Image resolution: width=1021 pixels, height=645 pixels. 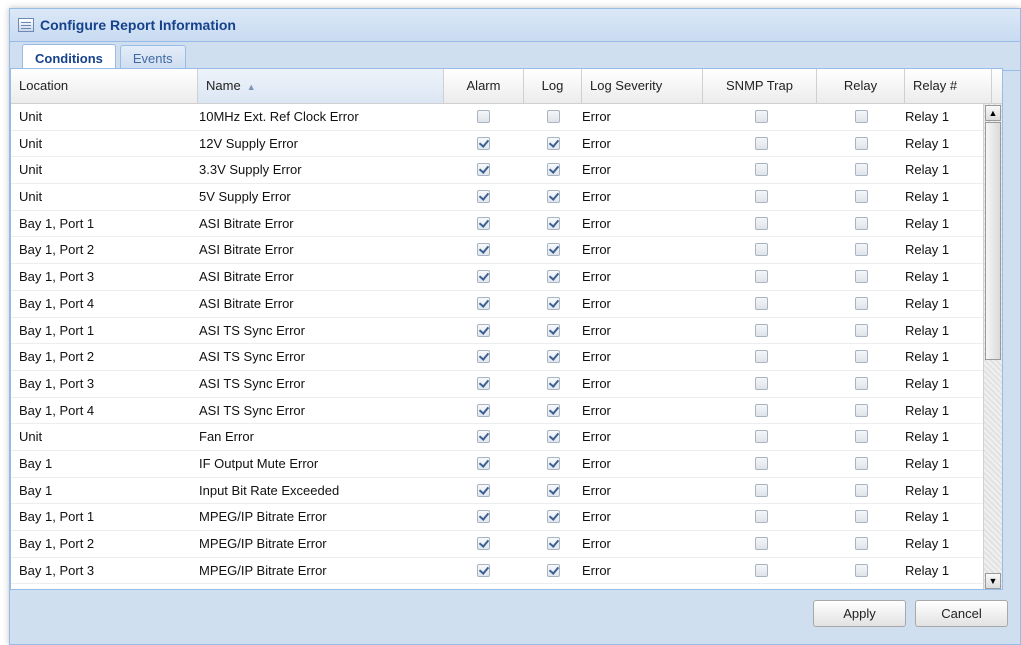 I want to click on cancel-button: Cancel, so click(x=961, y=613).